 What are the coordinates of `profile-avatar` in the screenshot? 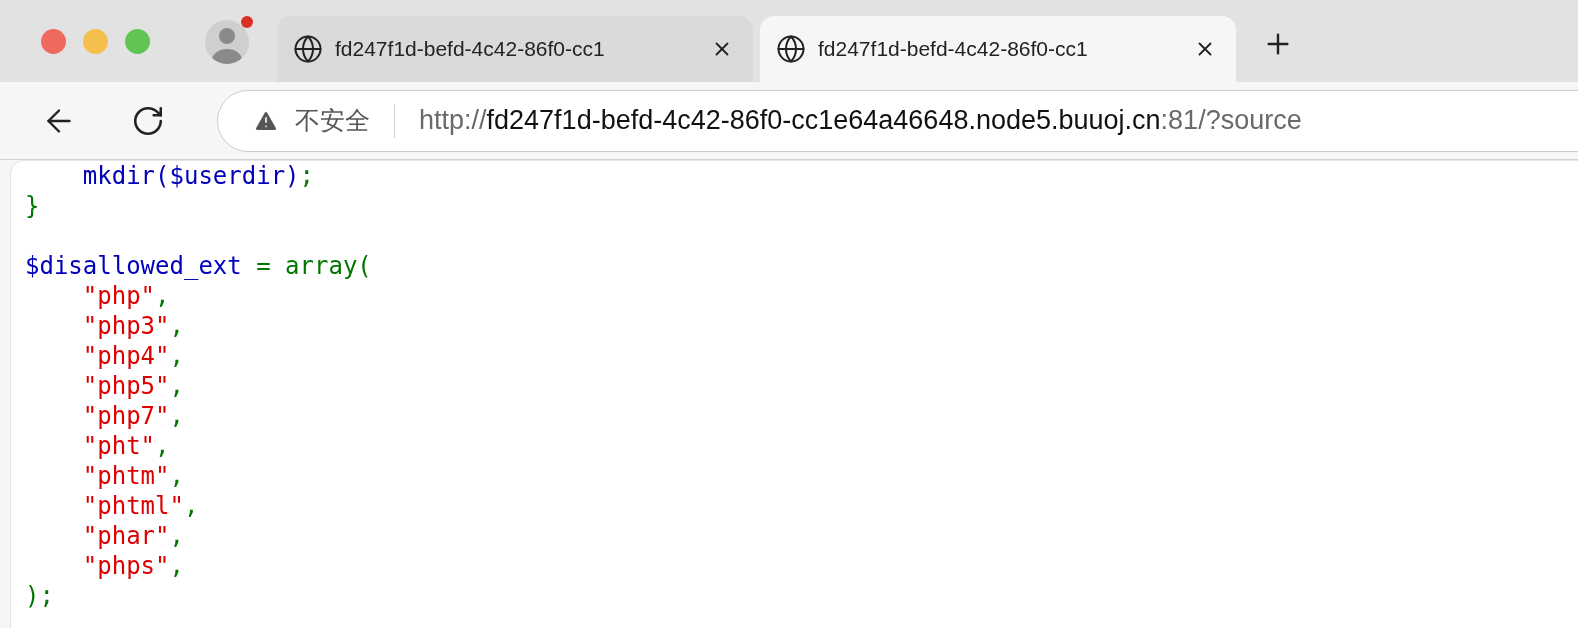 It's located at (227, 42).